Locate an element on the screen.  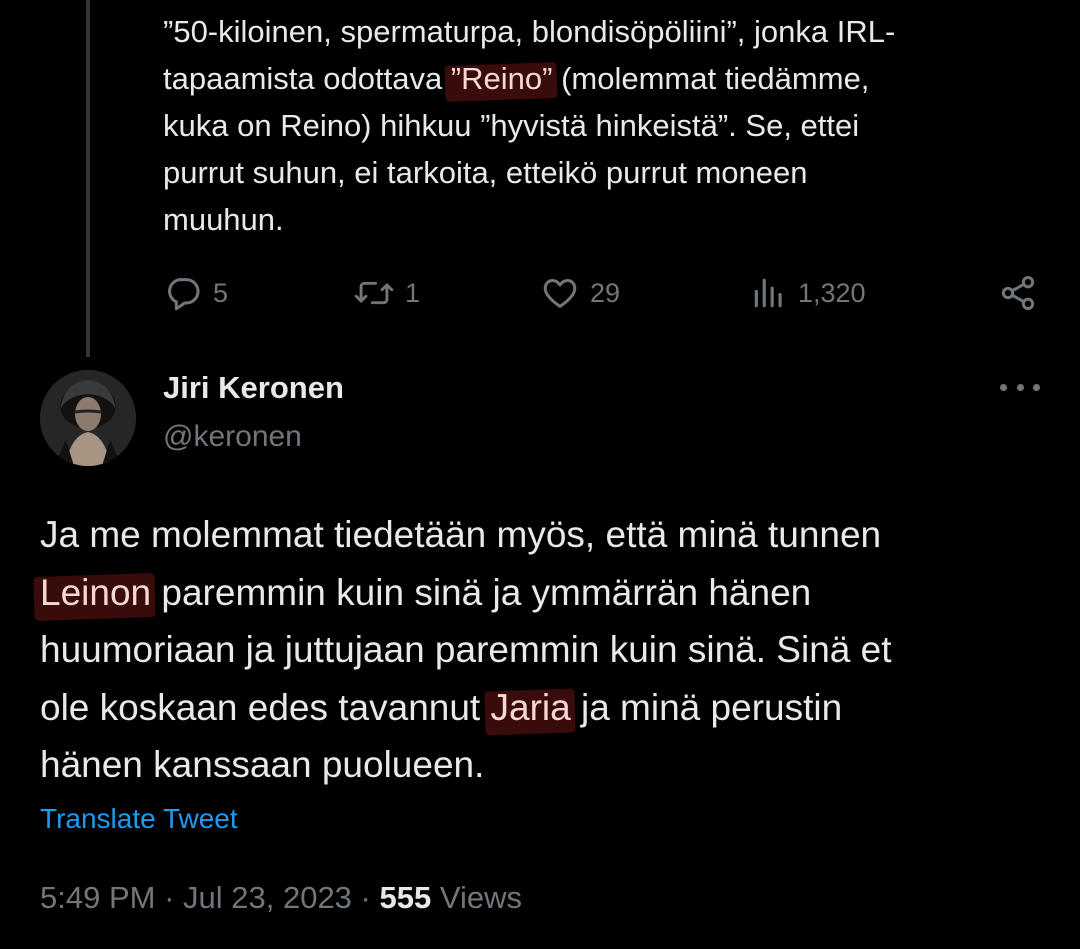
highlighted-word-leinon: Leinon is located at coordinates (95, 593).